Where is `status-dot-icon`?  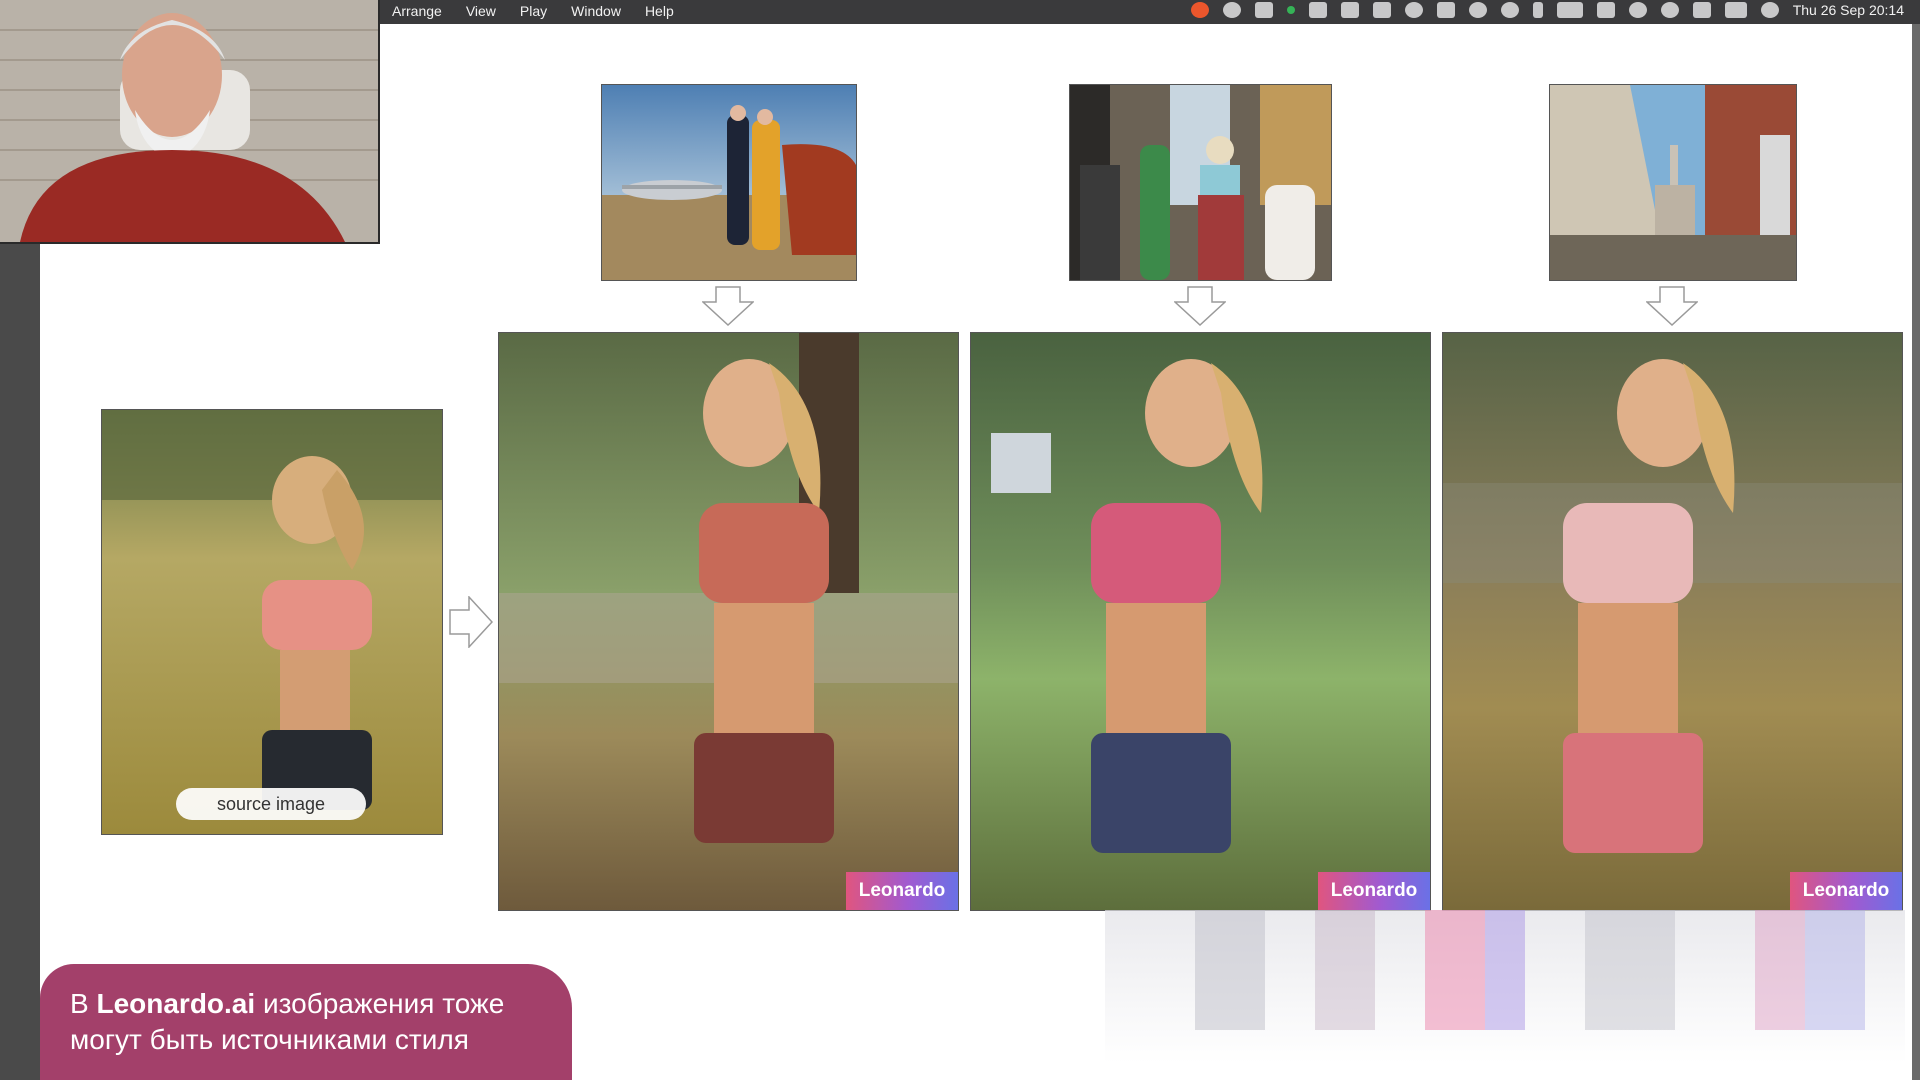 status-dot-icon is located at coordinates (1290, 10).